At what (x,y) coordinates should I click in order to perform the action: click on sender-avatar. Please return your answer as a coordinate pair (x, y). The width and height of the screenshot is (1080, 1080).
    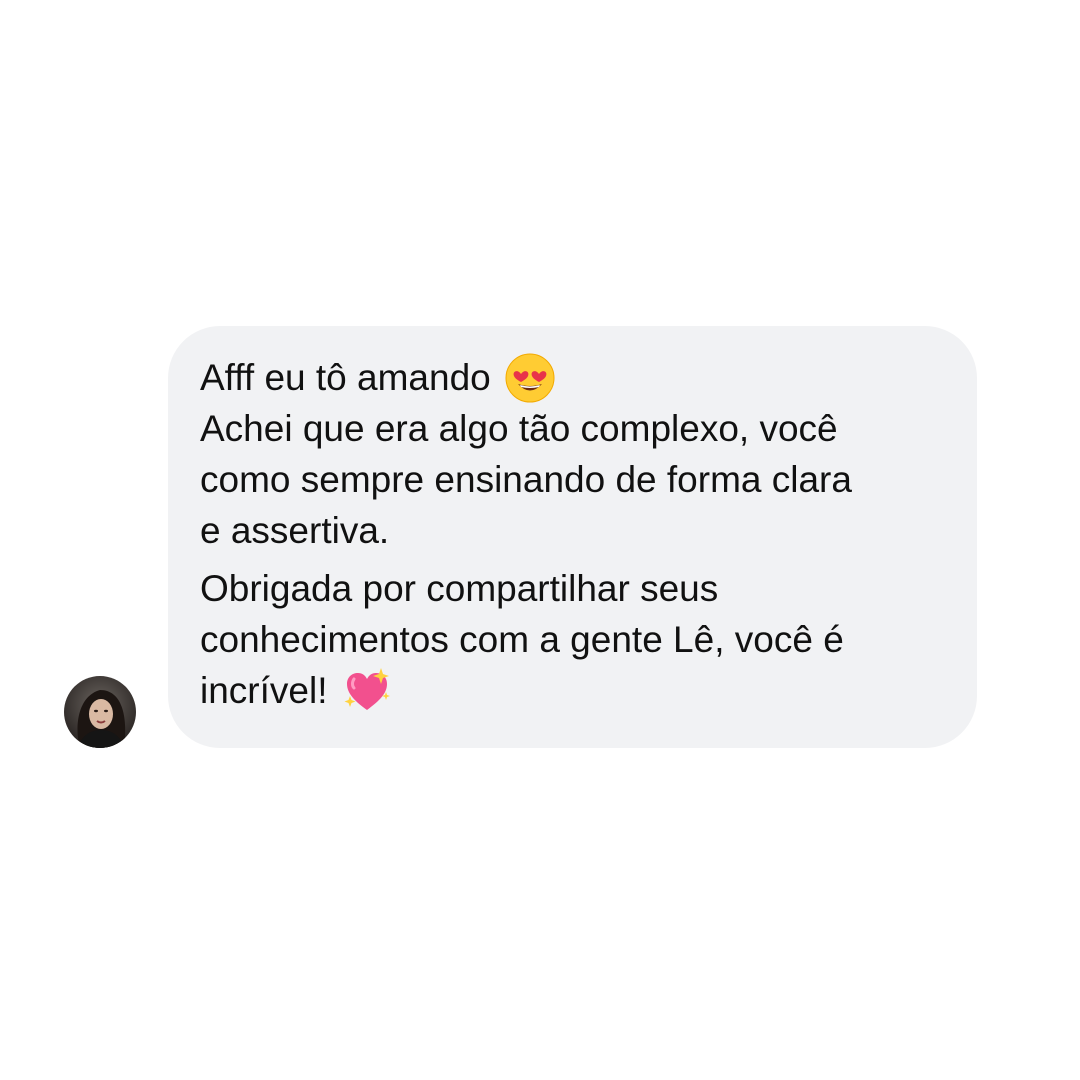
    Looking at the image, I should click on (100, 712).